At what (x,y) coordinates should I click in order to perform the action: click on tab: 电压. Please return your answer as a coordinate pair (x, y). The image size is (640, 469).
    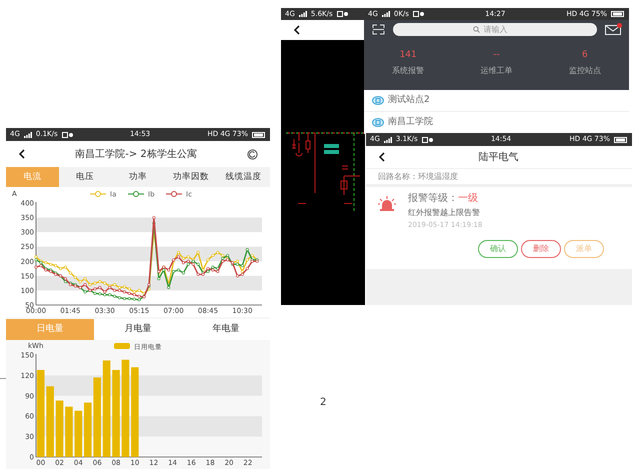
    Looking at the image, I should click on (85, 177).